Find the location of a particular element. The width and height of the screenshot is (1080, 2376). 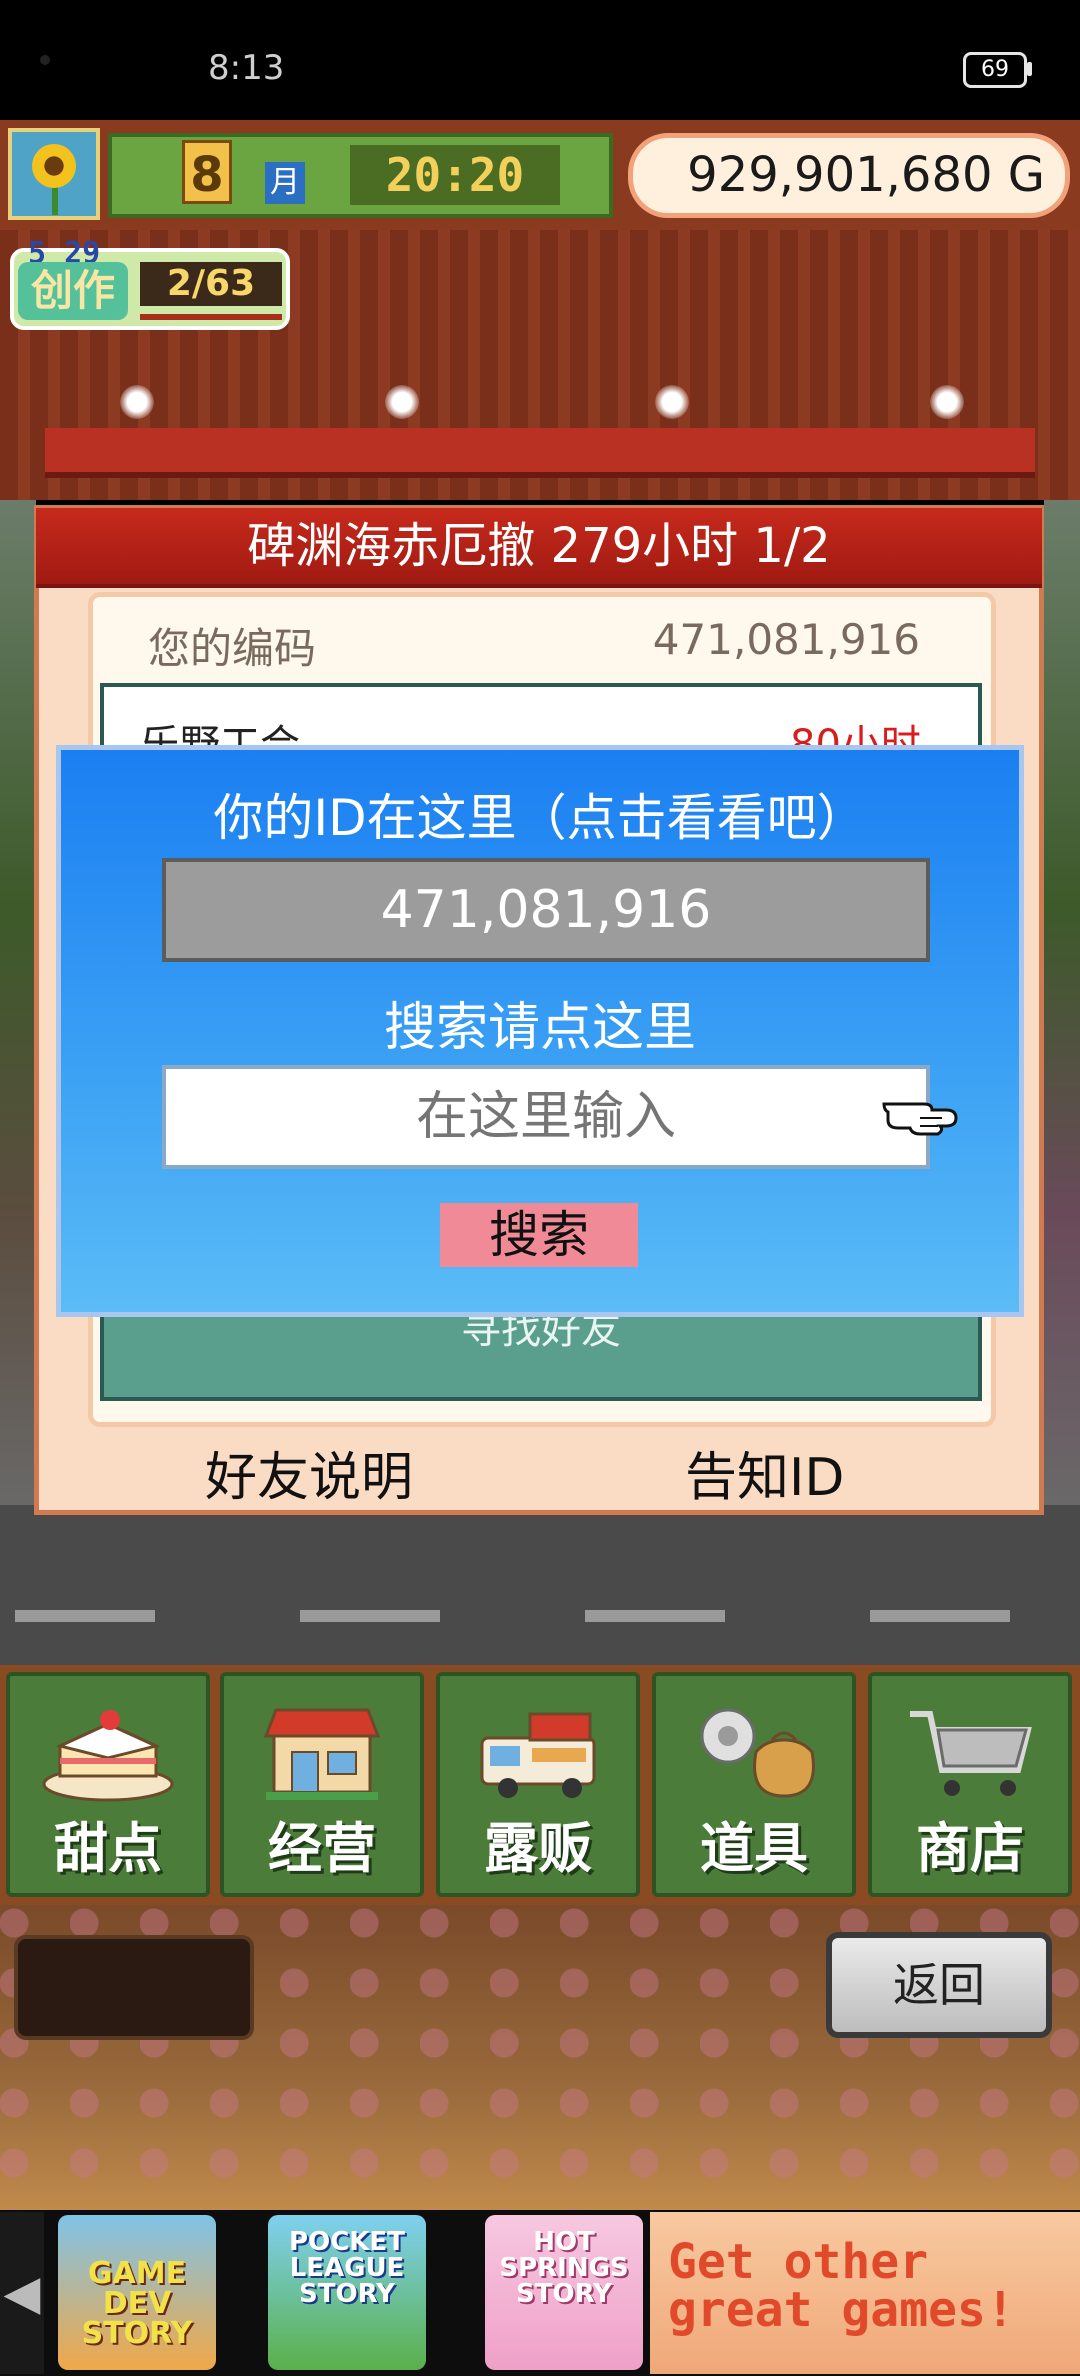

menu-shop-label: 商店 is located at coordinates (970, 1848).